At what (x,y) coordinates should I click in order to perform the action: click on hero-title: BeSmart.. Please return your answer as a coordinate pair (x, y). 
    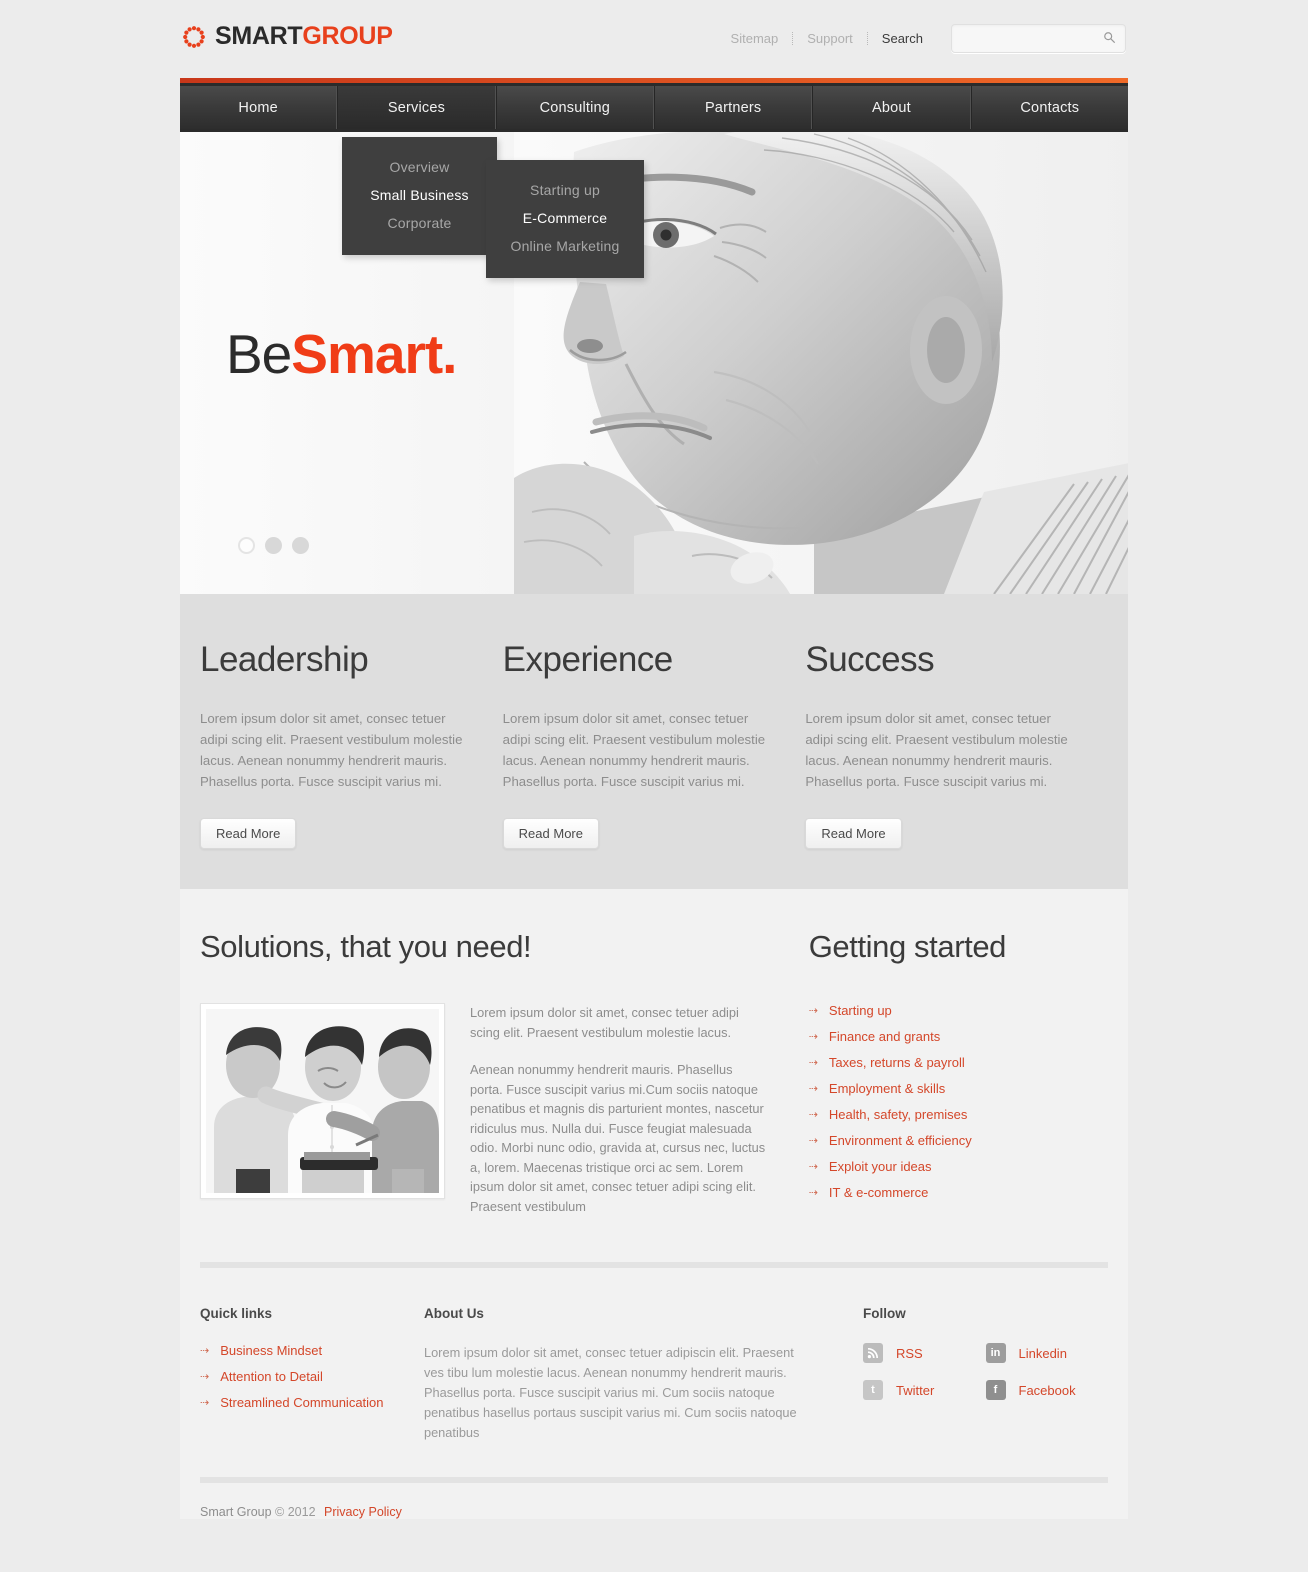
    Looking at the image, I should click on (341, 354).